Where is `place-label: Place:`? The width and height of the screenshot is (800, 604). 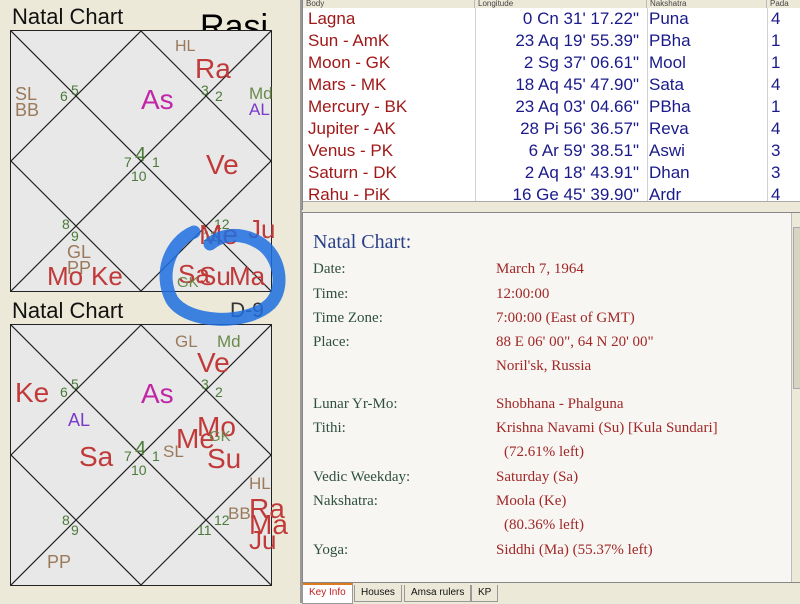 place-label: Place: is located at coordinates (331, 342).